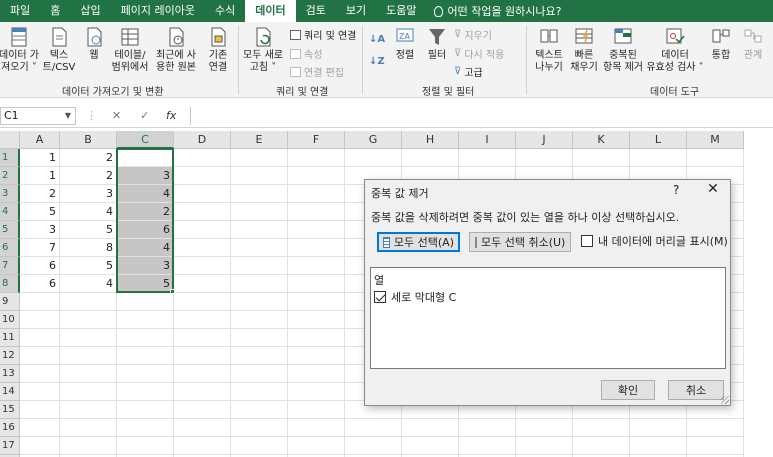 Image resolution: width=773 pixels, height=457 pixels. Describe the element at coordinates (40, 446) in the screenshot. I see `cell-a17` at that location.